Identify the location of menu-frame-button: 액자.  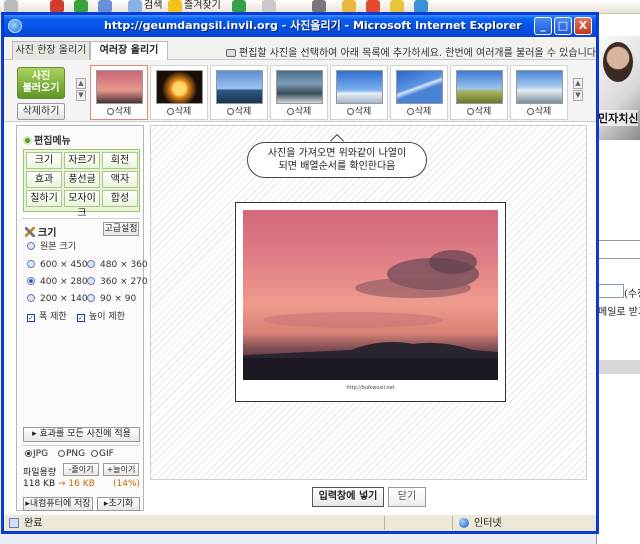
(120, 179).